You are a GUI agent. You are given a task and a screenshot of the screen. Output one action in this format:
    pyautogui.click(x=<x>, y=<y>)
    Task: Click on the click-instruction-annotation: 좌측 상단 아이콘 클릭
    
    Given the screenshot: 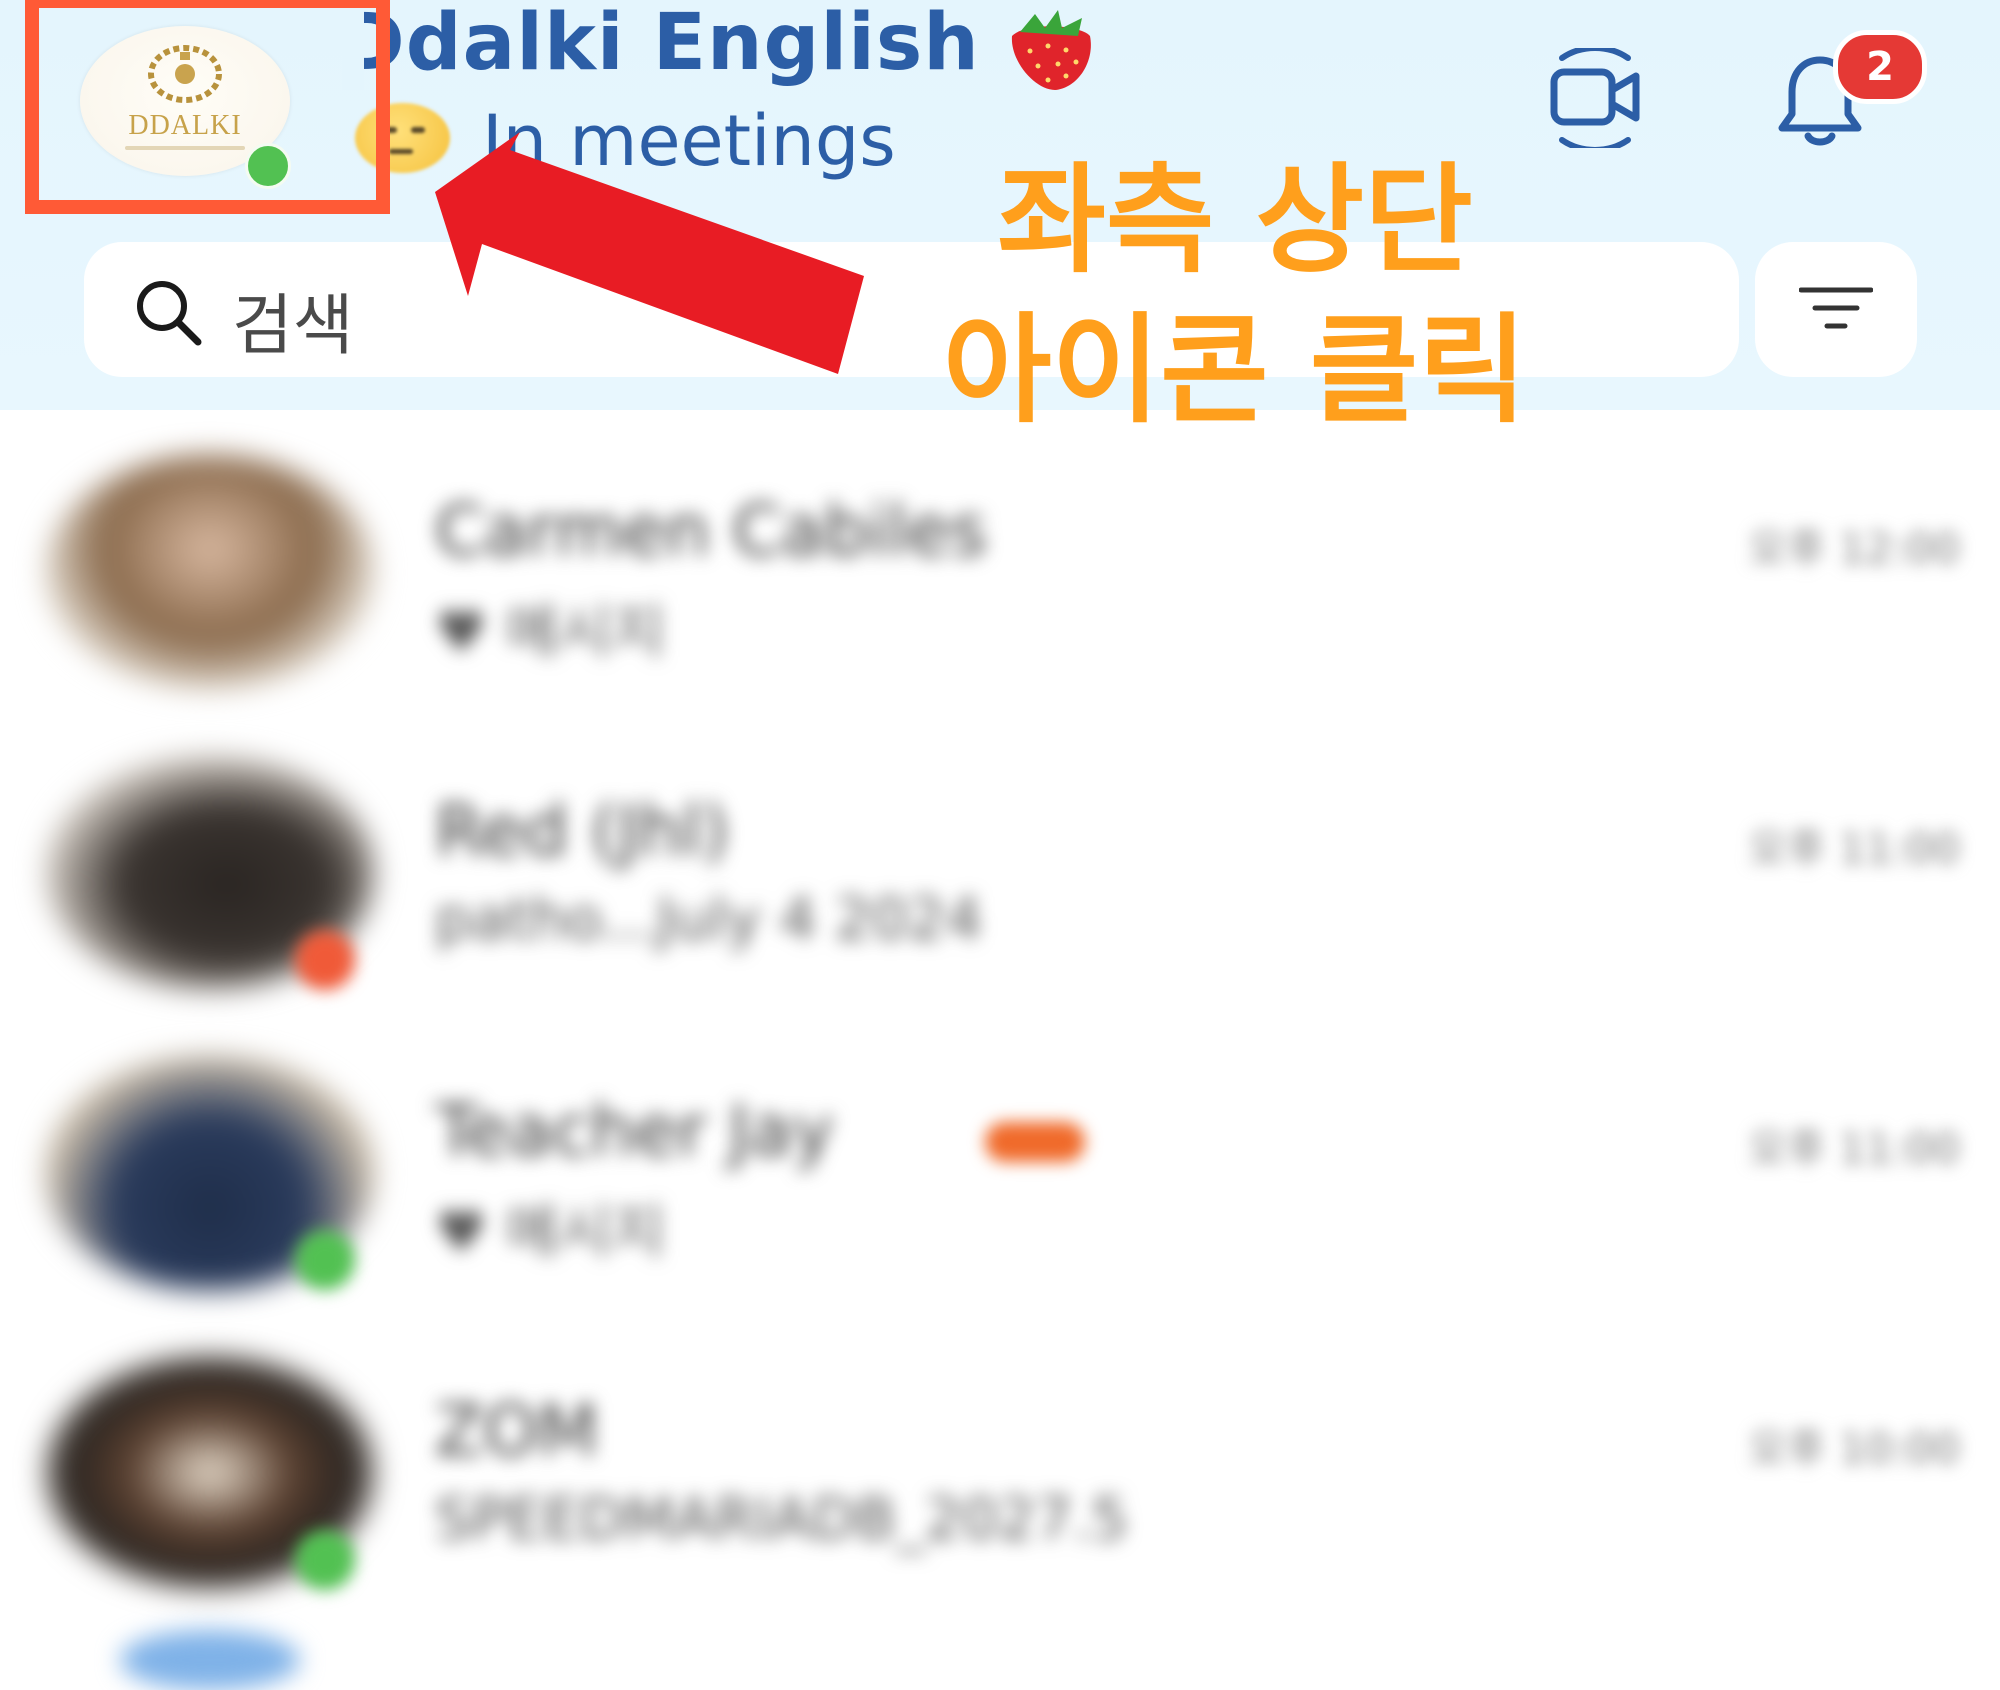 What is the action you would take?
    pyautogui.click(x=1235, y=295)
    